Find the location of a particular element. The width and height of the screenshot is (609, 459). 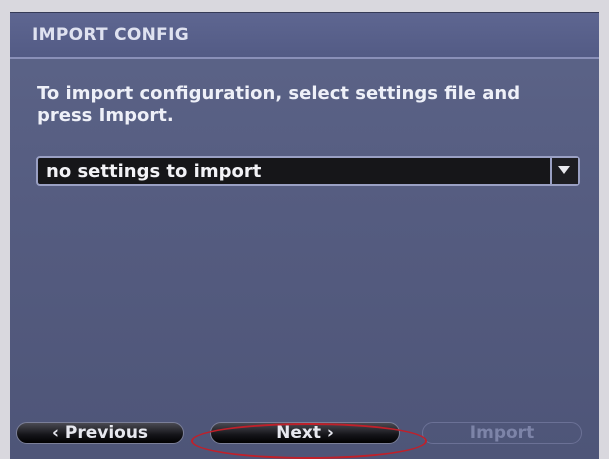

import-button: Import is located at coordinates (502, 433).